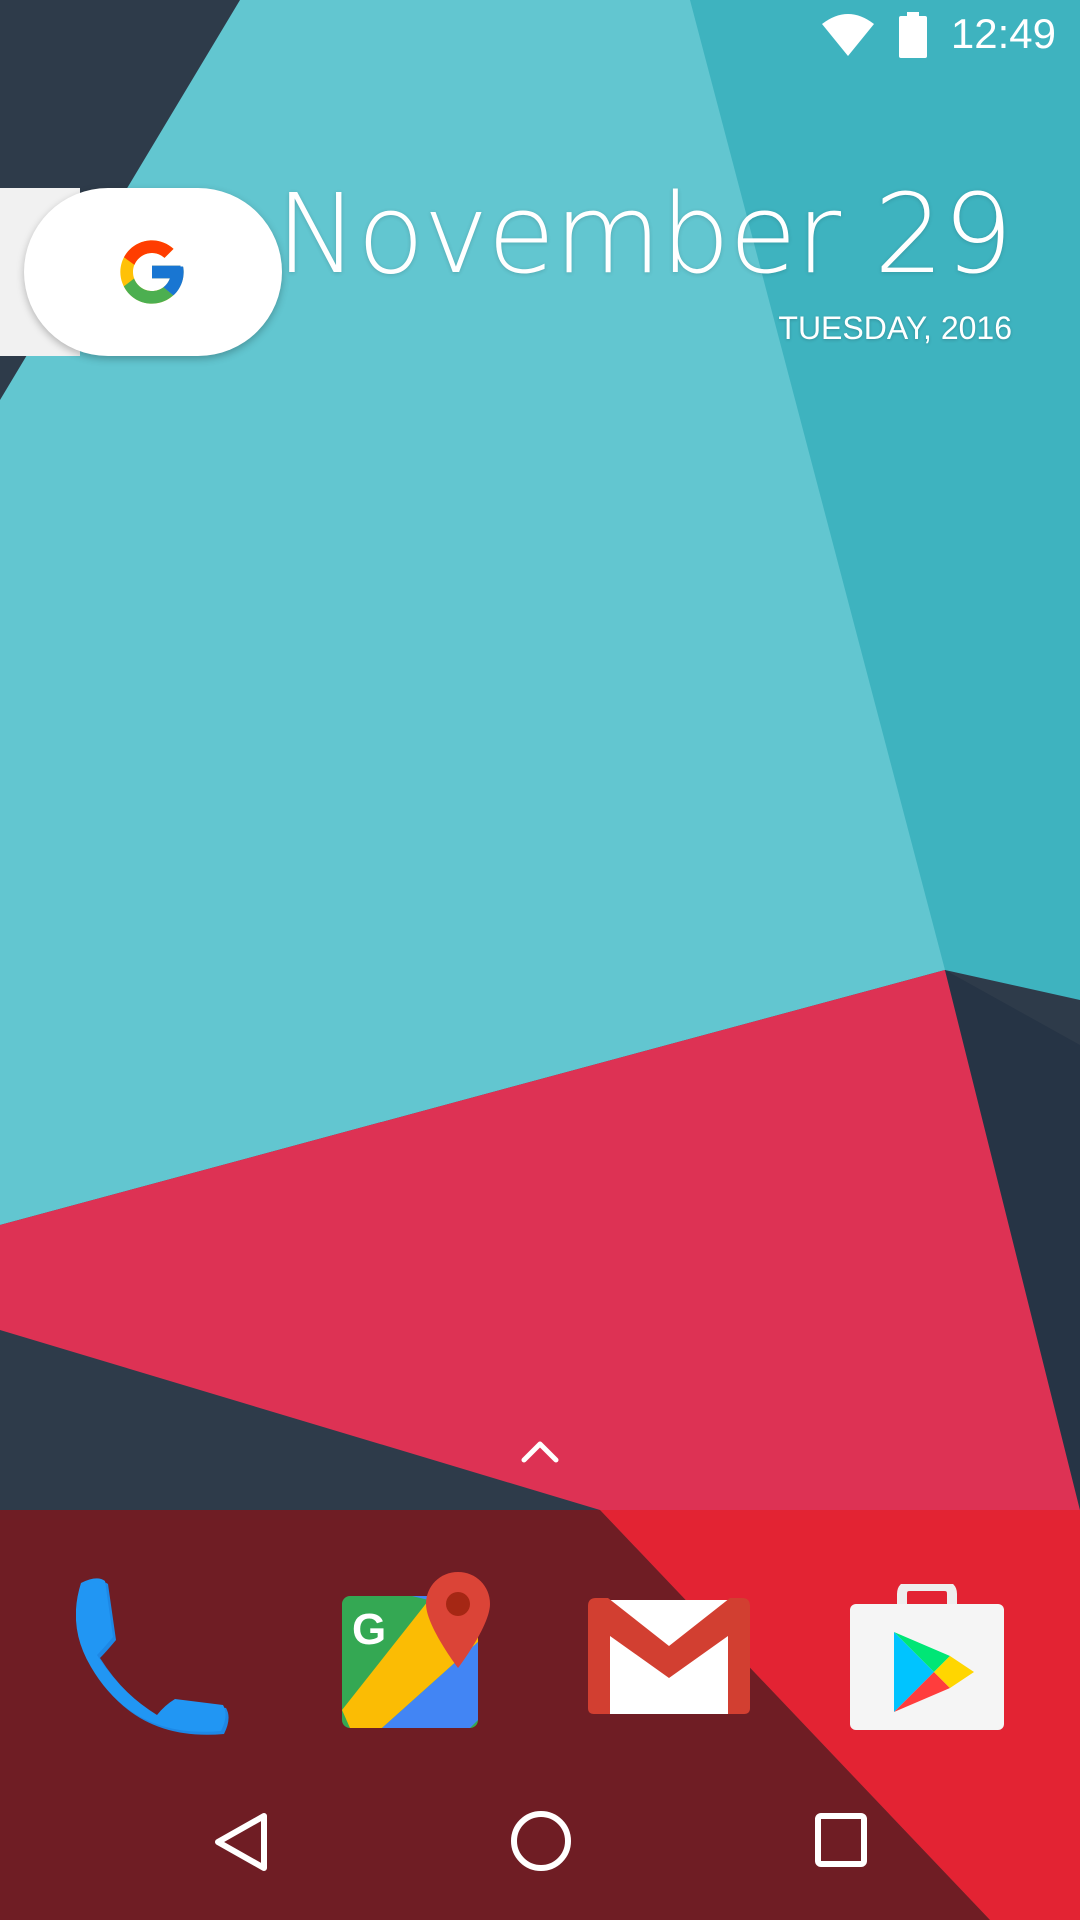 The image size is (1080, 1920). Describe the element at coordinates (540, 36) in the screenshot. I see `status-bar: 12:49` at that location.